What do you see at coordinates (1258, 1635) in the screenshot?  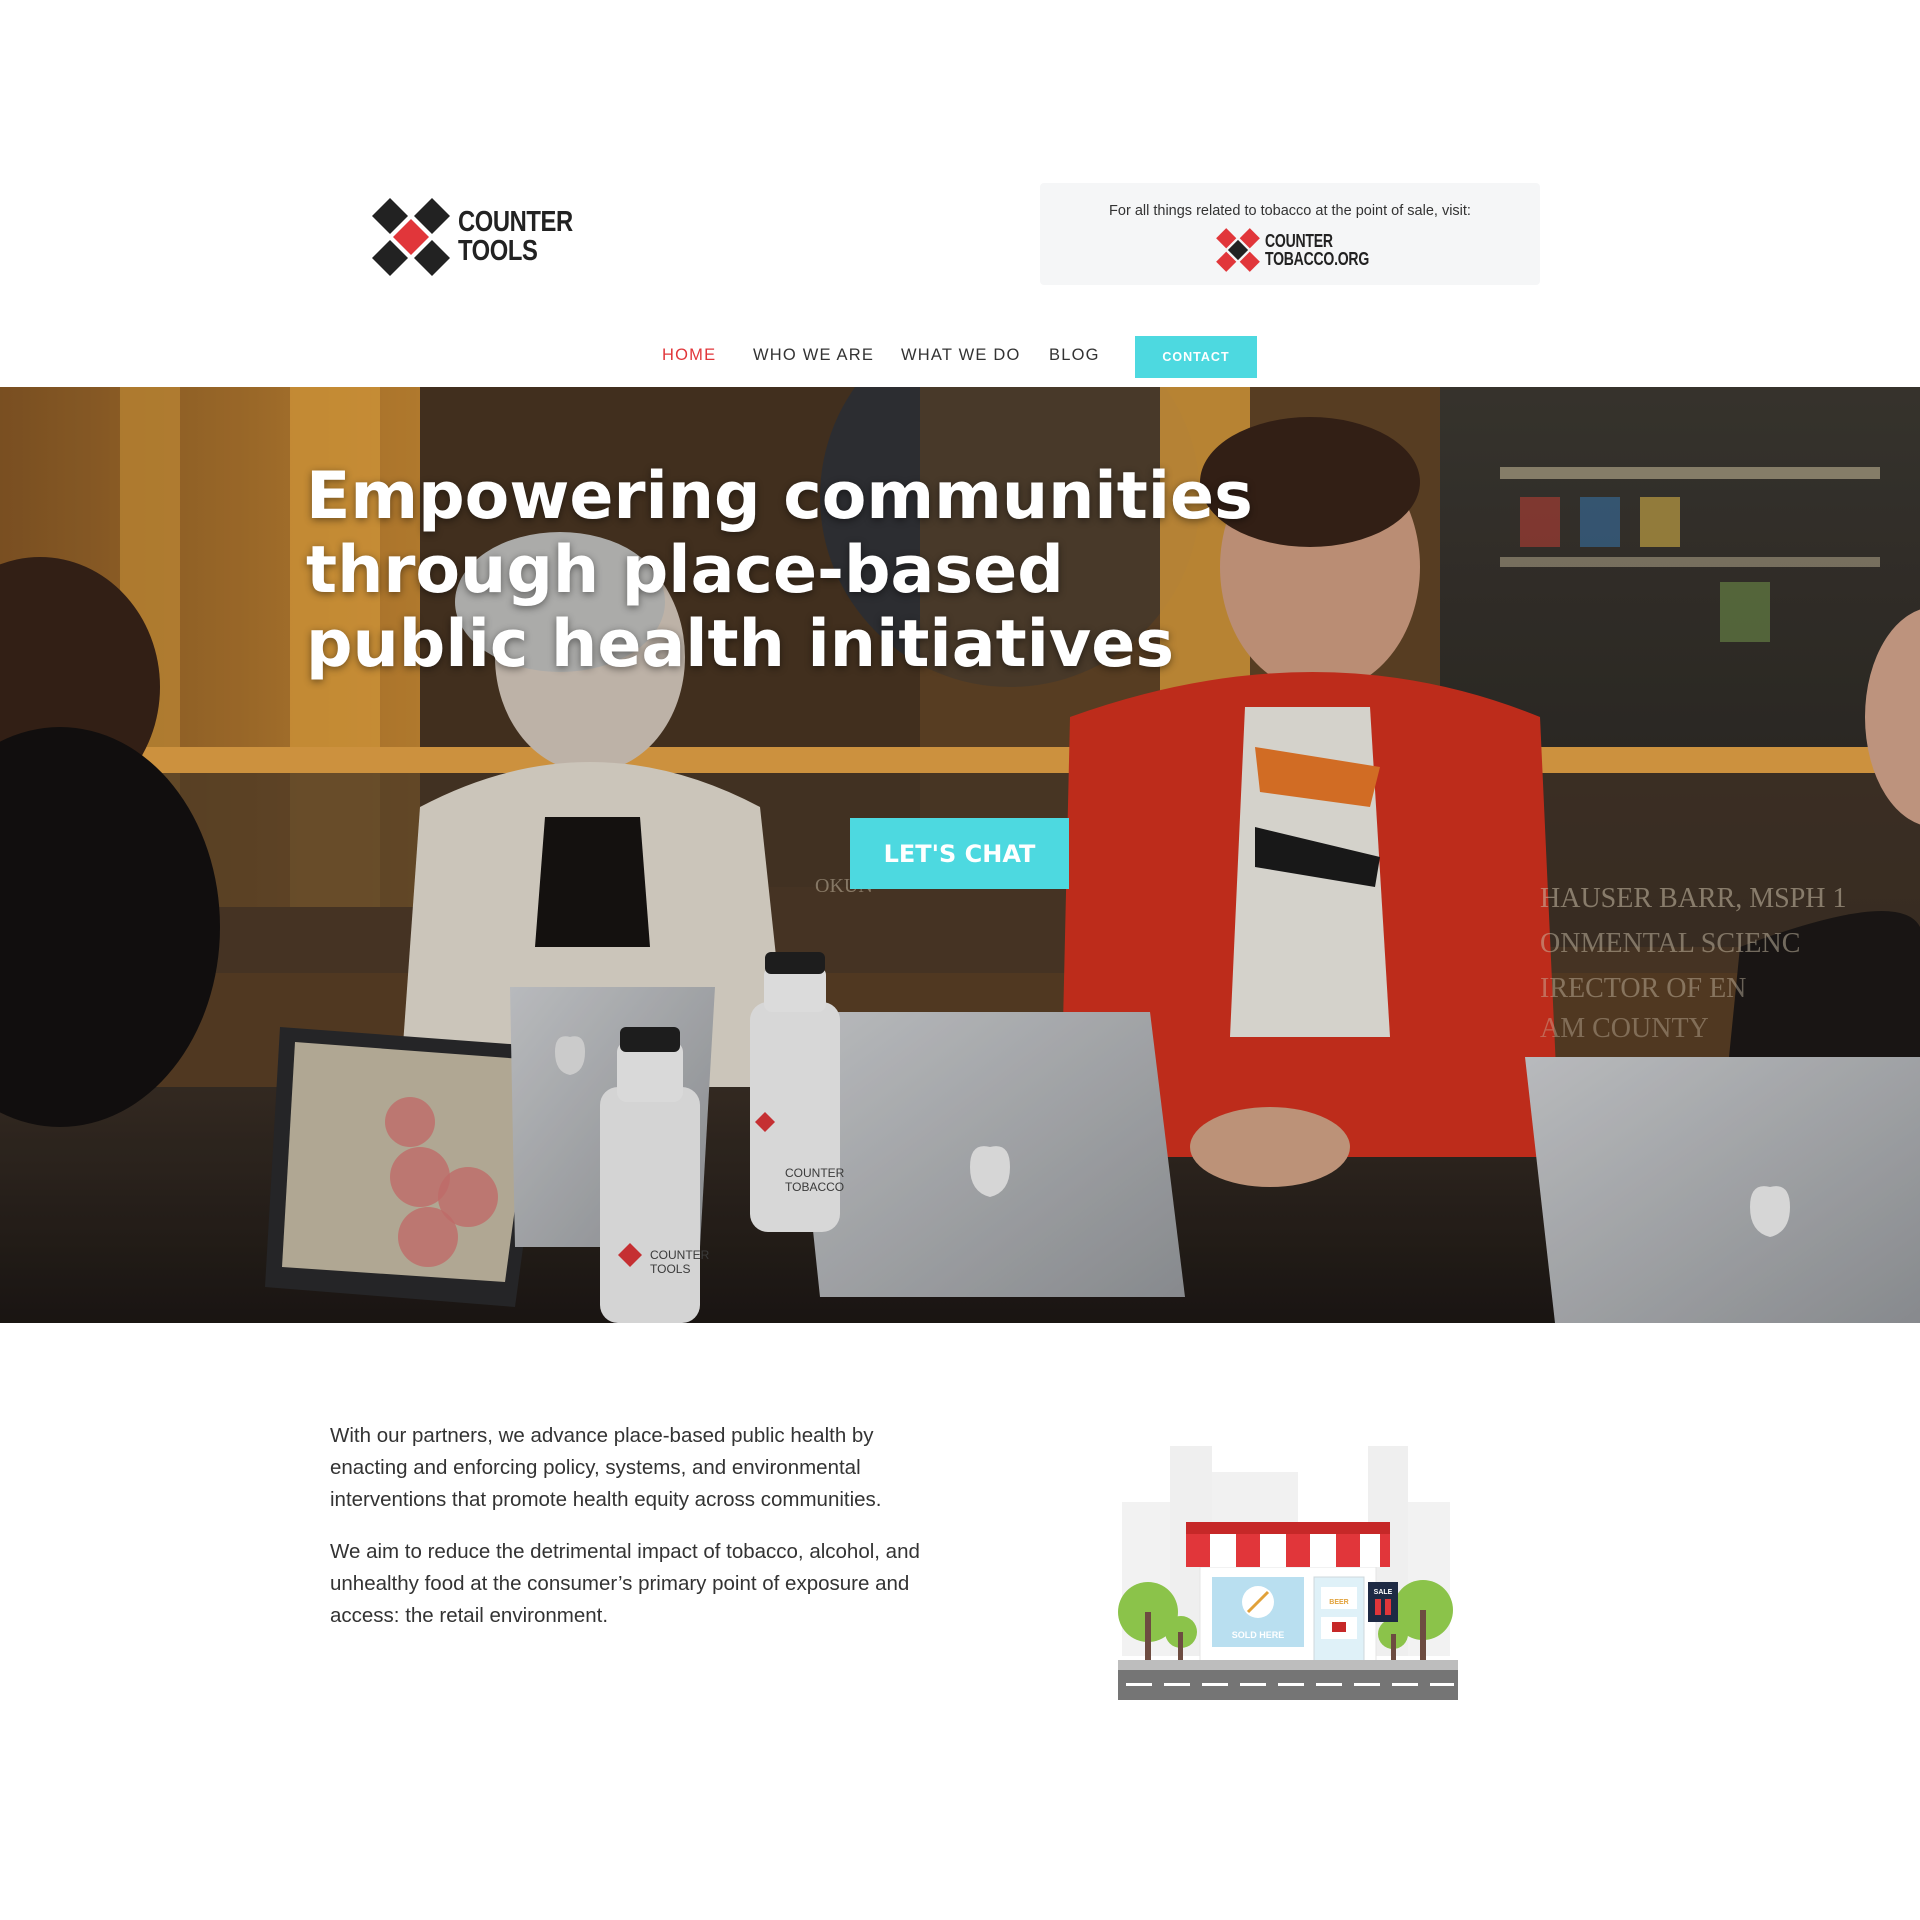 I see `sold-here-sign: SOLD HERE` at bounding box center [1258, 1635].